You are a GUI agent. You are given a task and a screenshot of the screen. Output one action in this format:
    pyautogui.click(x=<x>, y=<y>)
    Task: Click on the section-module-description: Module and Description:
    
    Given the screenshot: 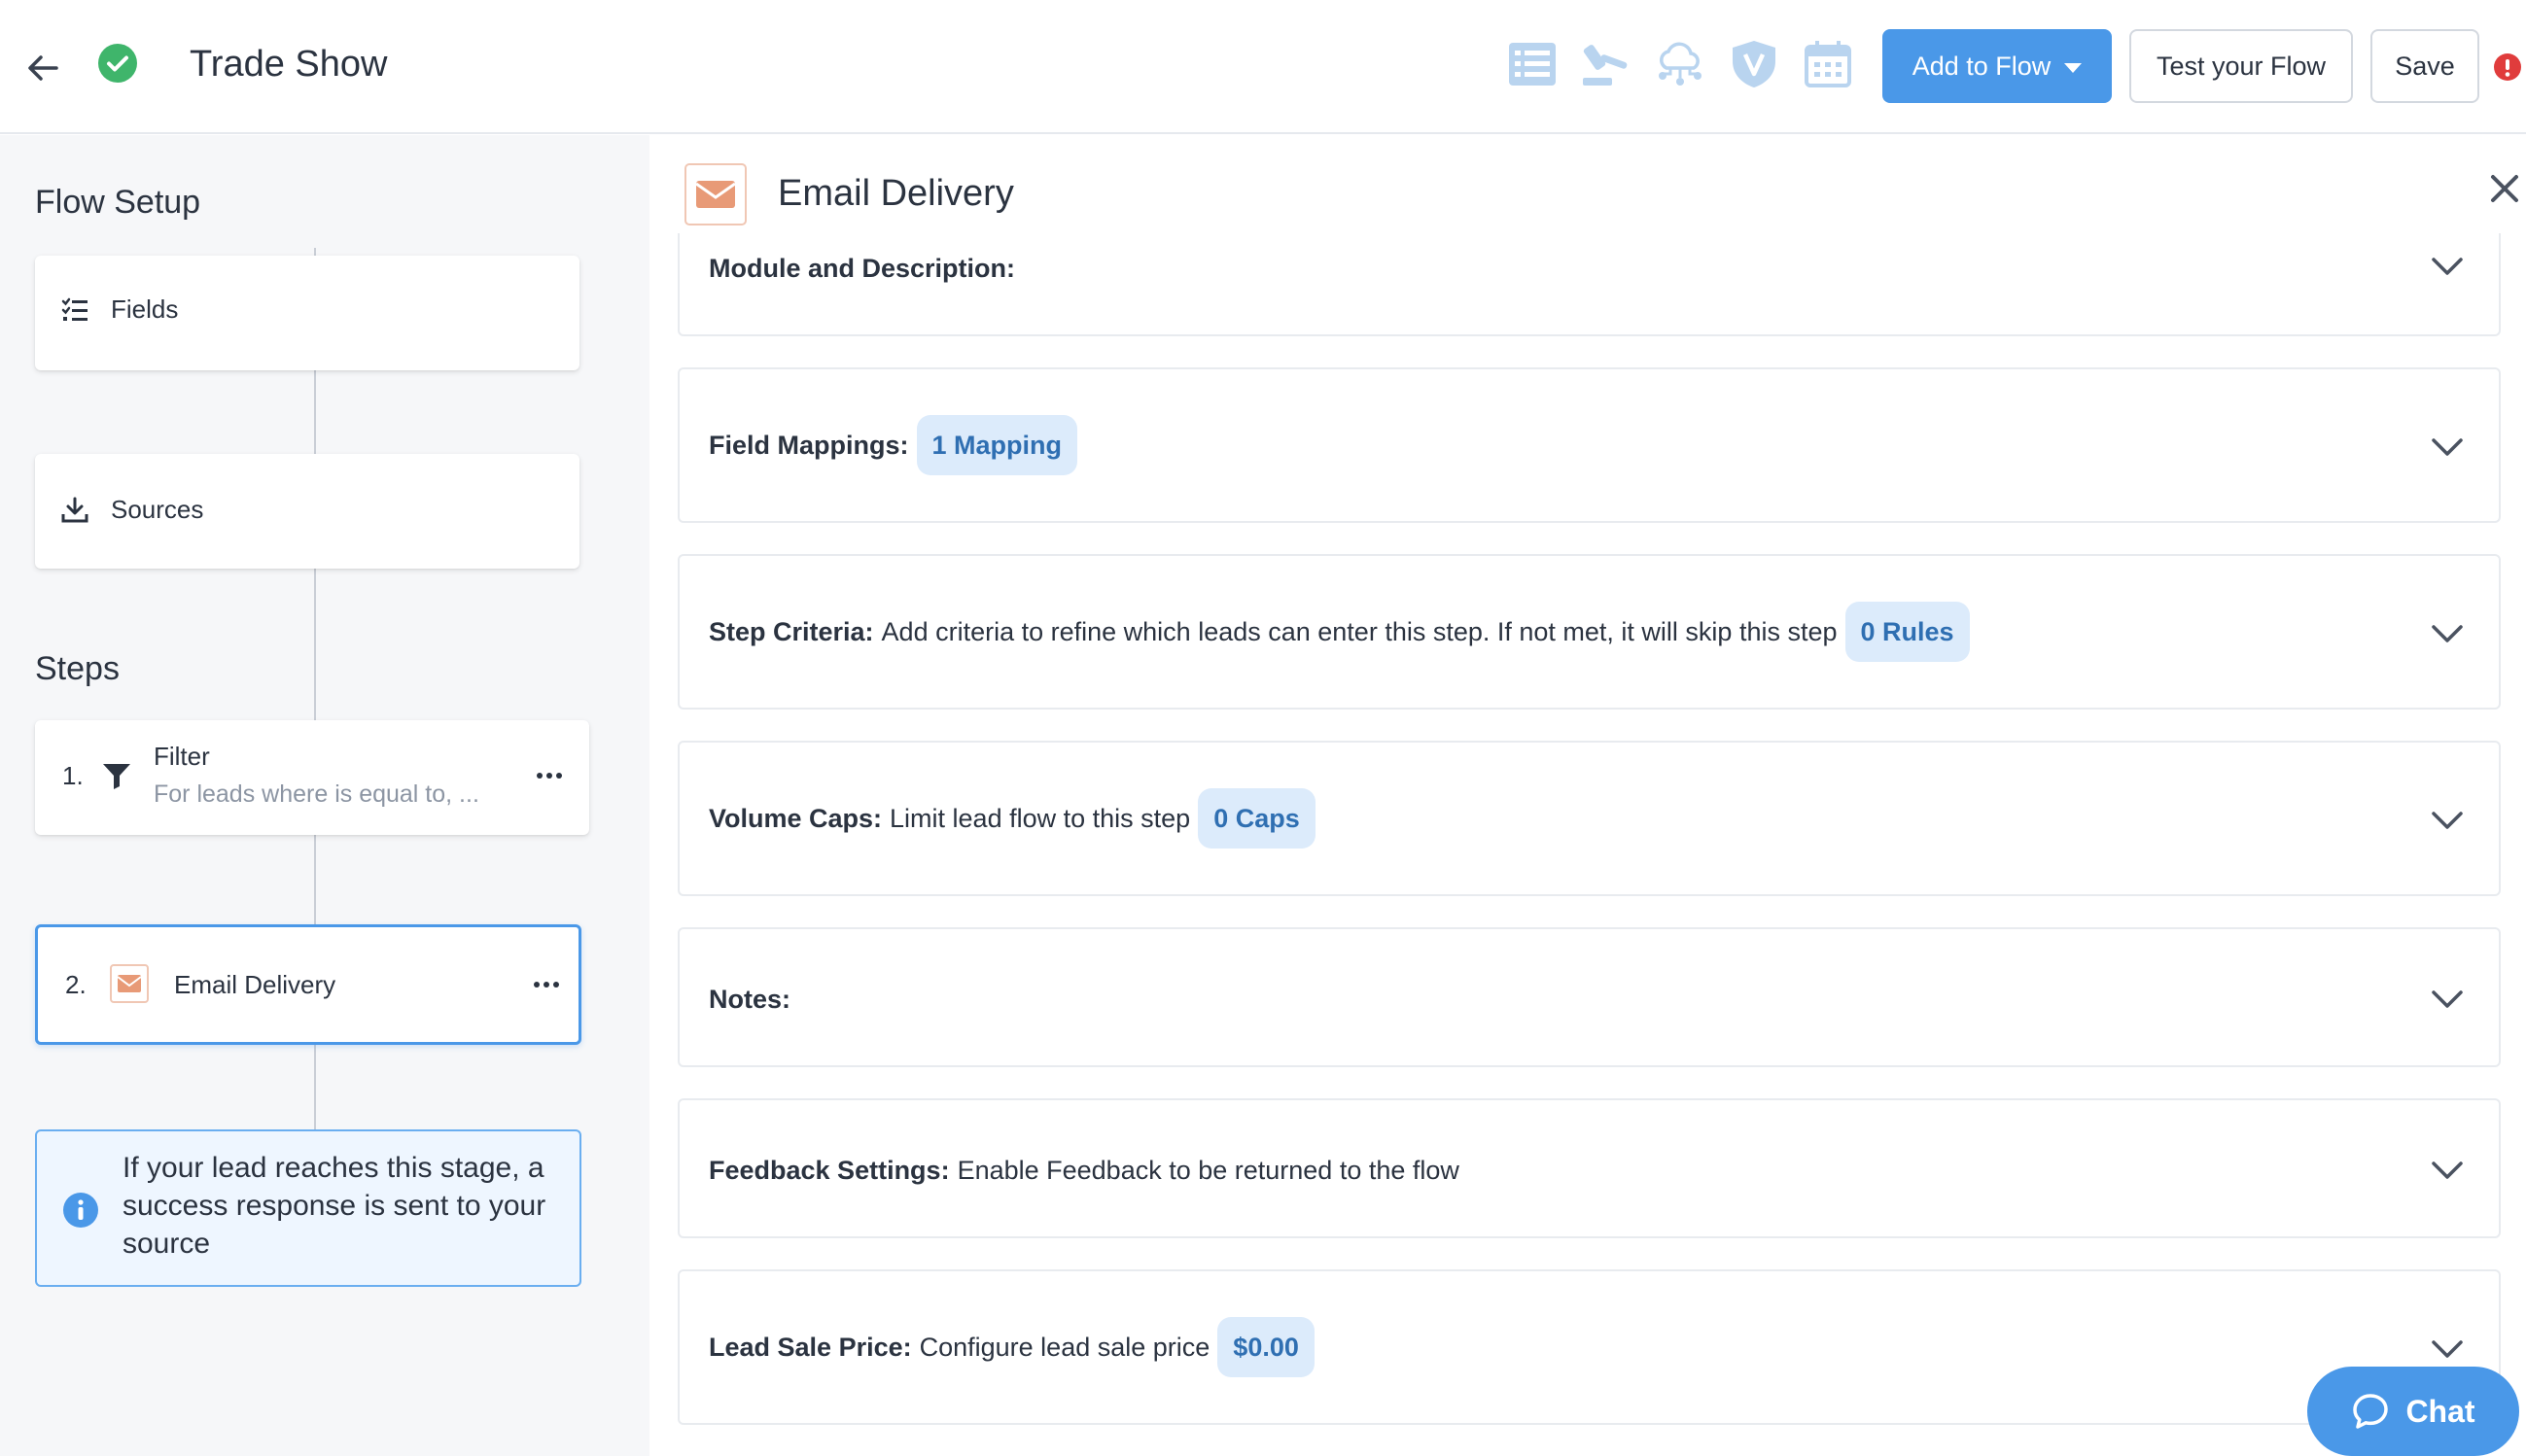 What is the action you would take?
    pyautogui.click(x=1589, y=284)
    